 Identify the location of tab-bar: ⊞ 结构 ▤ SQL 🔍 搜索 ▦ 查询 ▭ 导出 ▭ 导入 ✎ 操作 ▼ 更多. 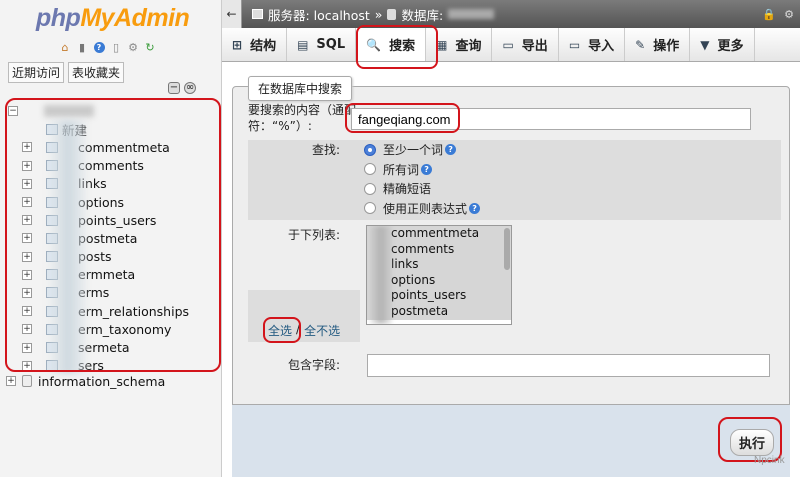
(511, 45).